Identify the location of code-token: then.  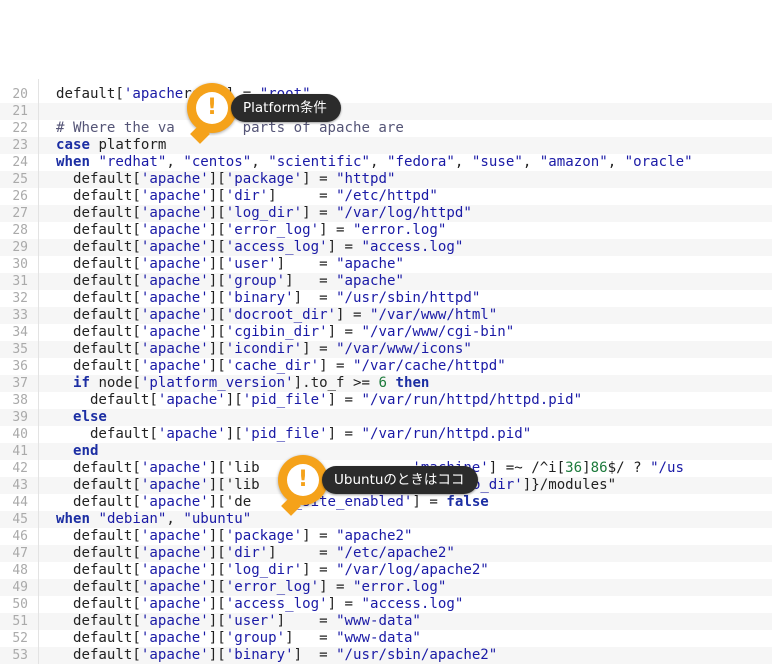
(412, 383).